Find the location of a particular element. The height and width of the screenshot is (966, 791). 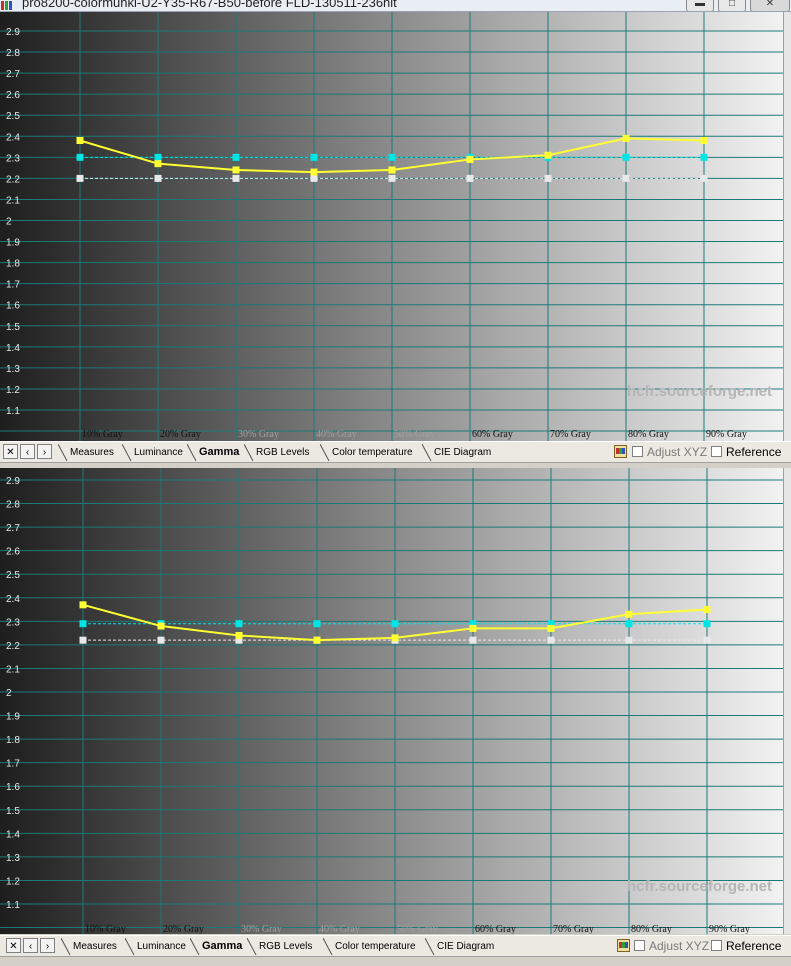

minimize-button: ▬ is located at coordinates (700, 5).